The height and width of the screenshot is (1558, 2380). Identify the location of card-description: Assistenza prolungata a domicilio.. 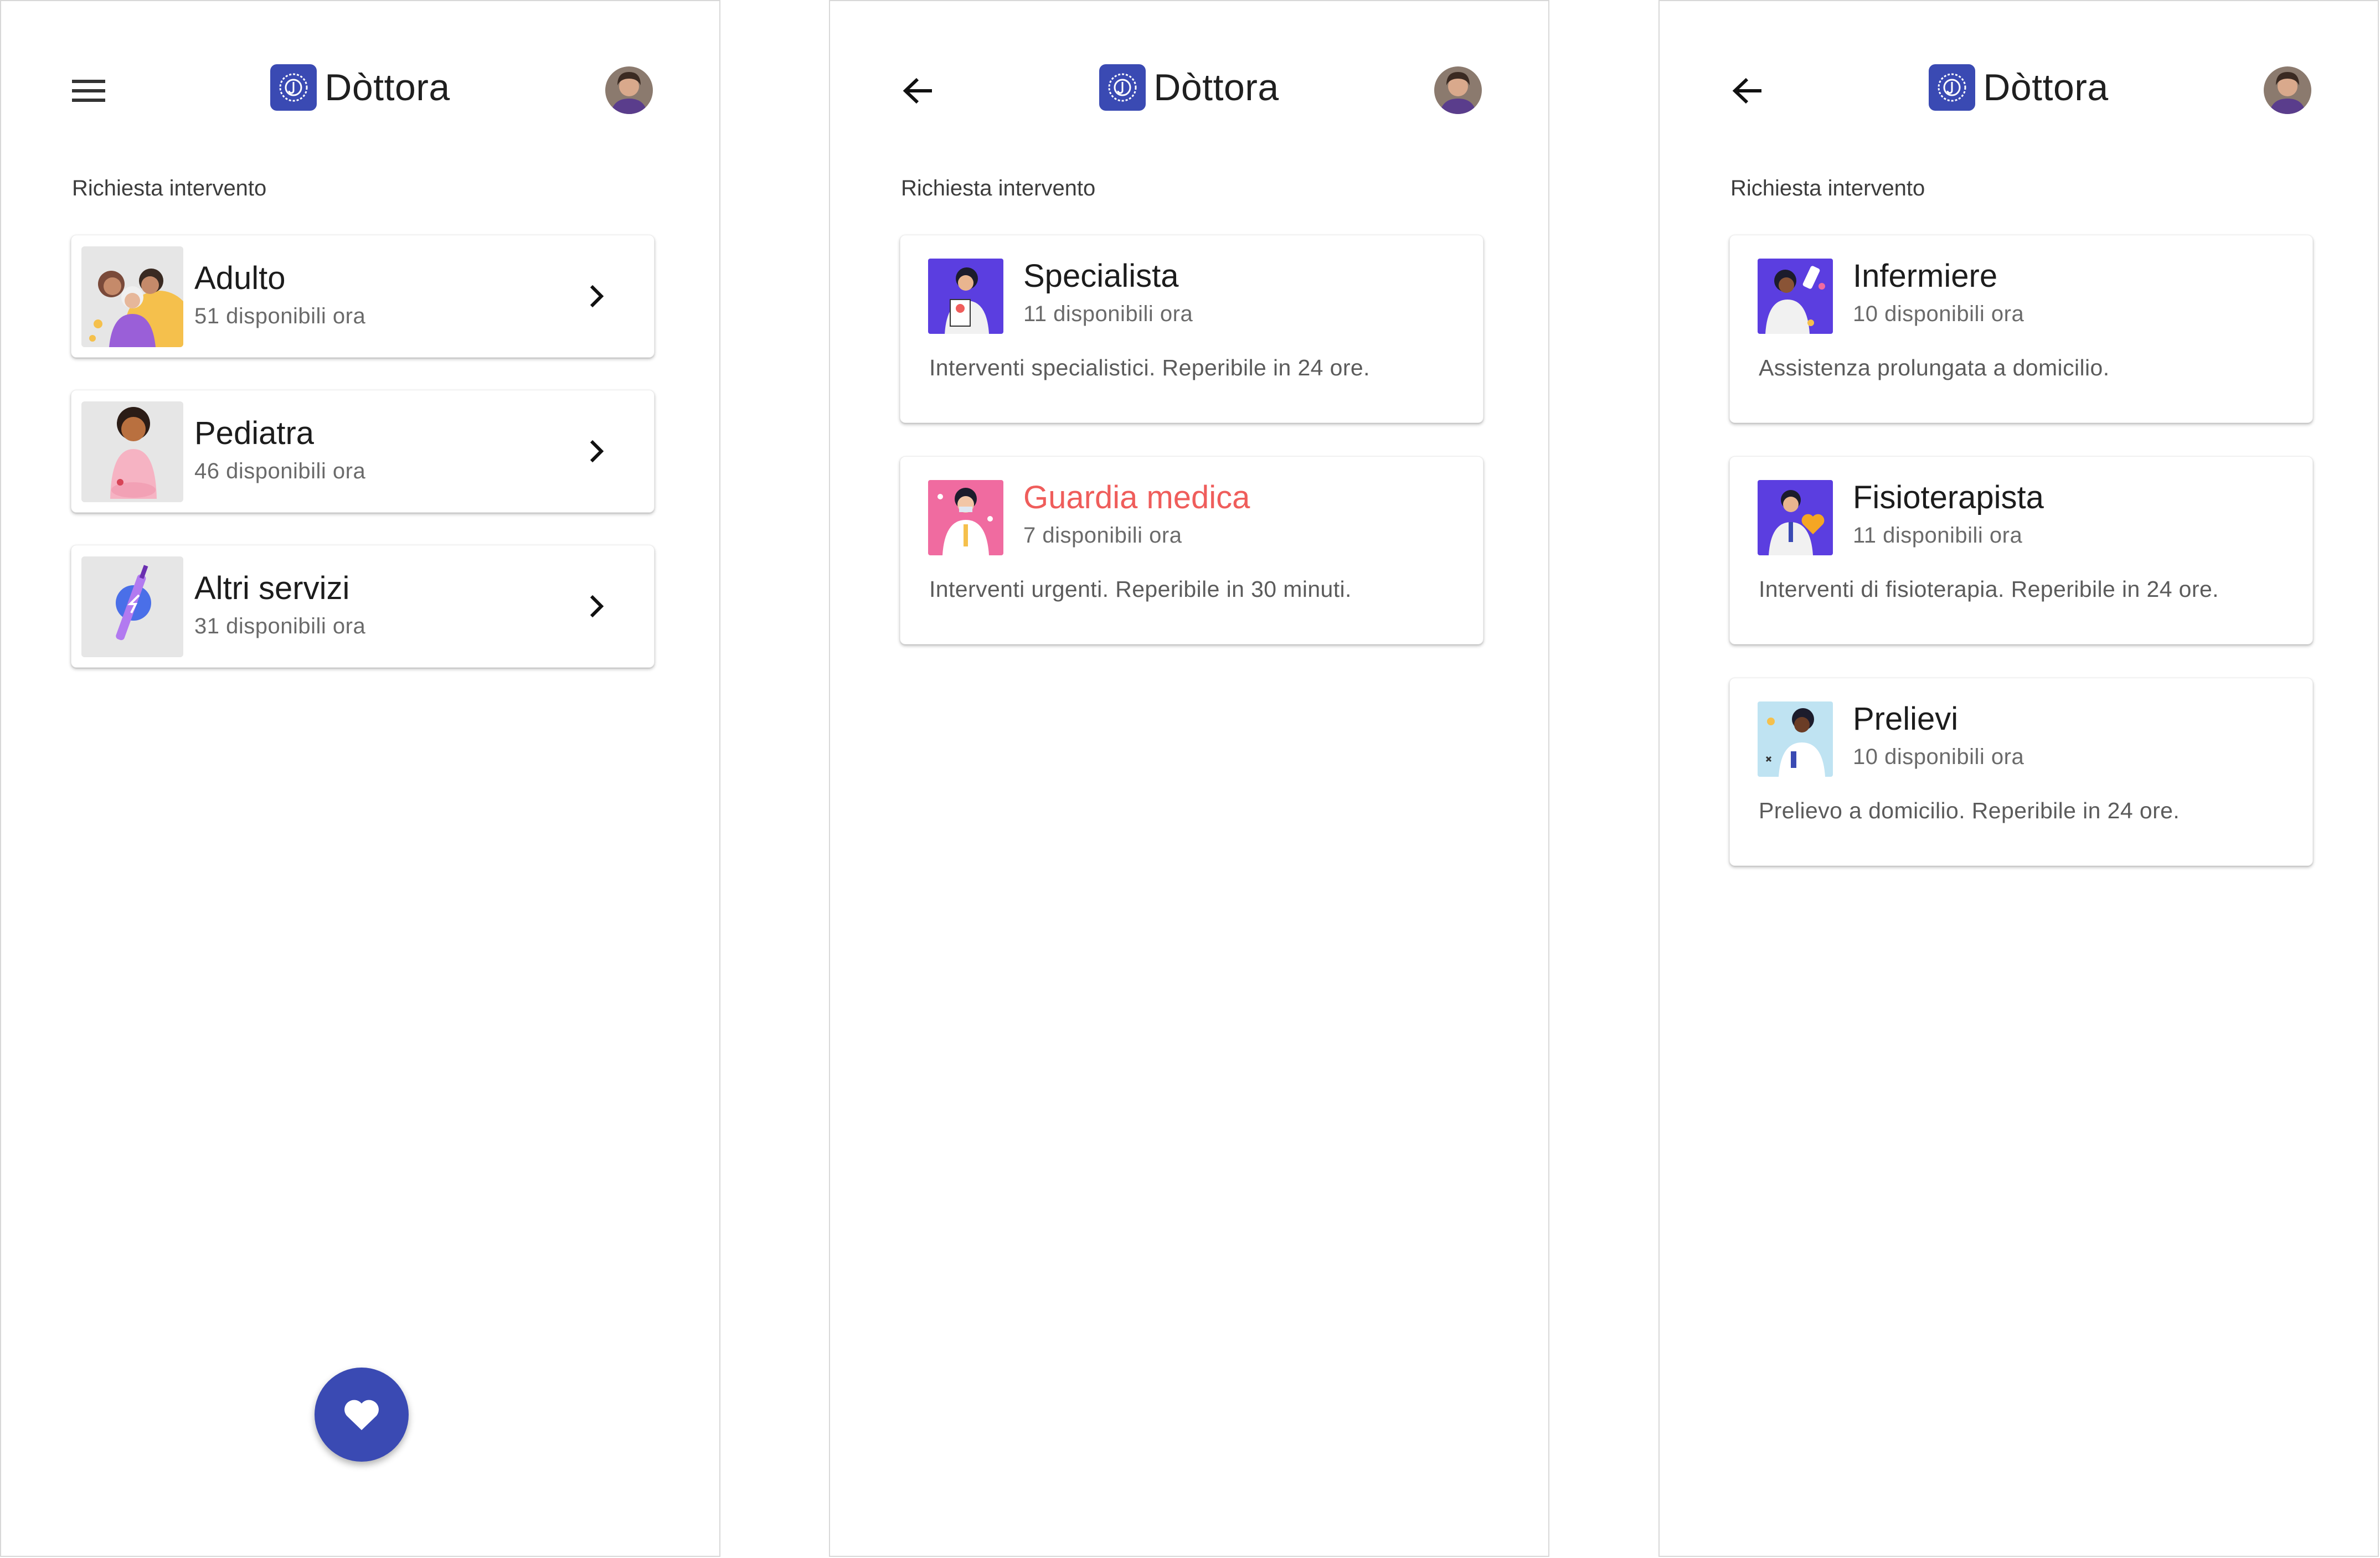
(1935, 367).